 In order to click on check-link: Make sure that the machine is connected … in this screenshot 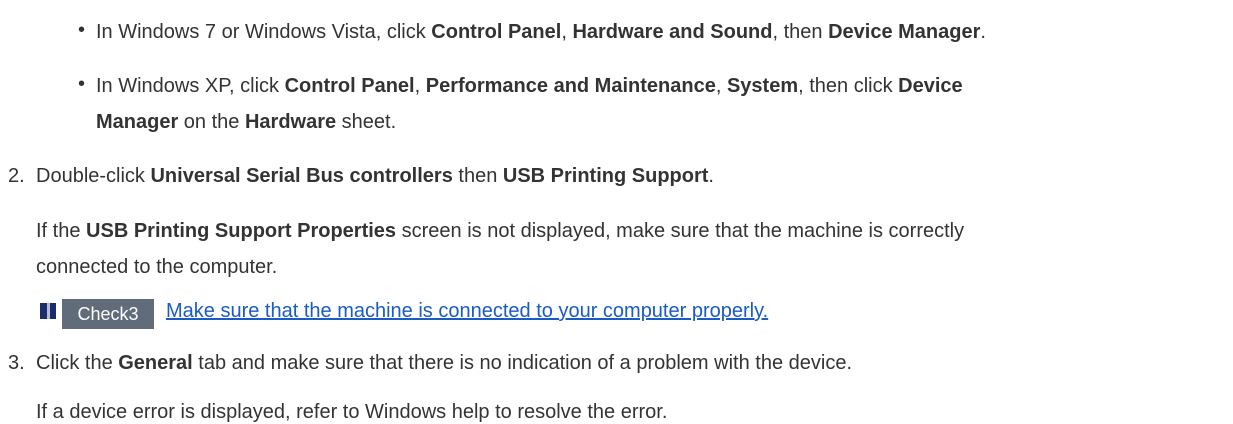, I will do `click(467, 311)`.